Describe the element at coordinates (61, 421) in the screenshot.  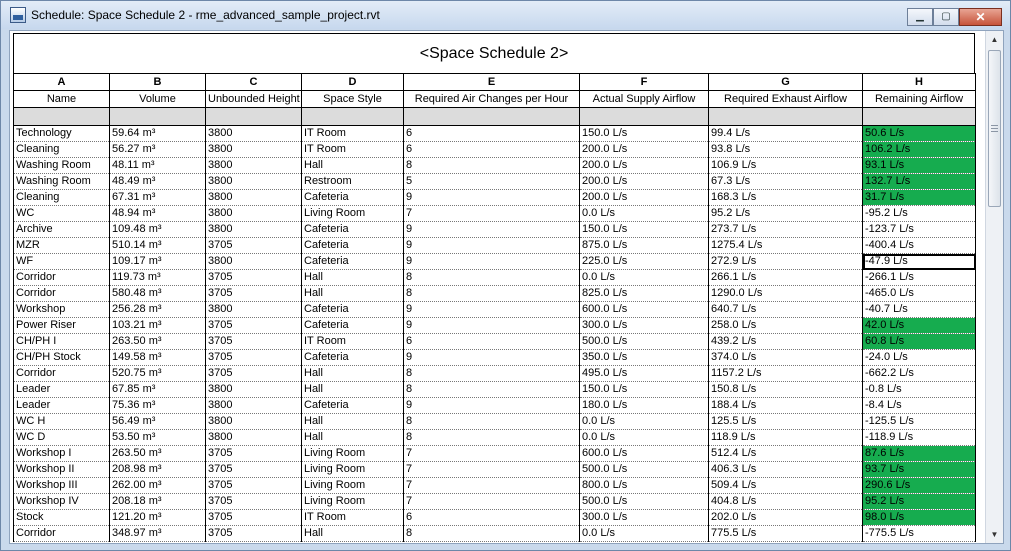
I see `cell-name: WC H` at that location.